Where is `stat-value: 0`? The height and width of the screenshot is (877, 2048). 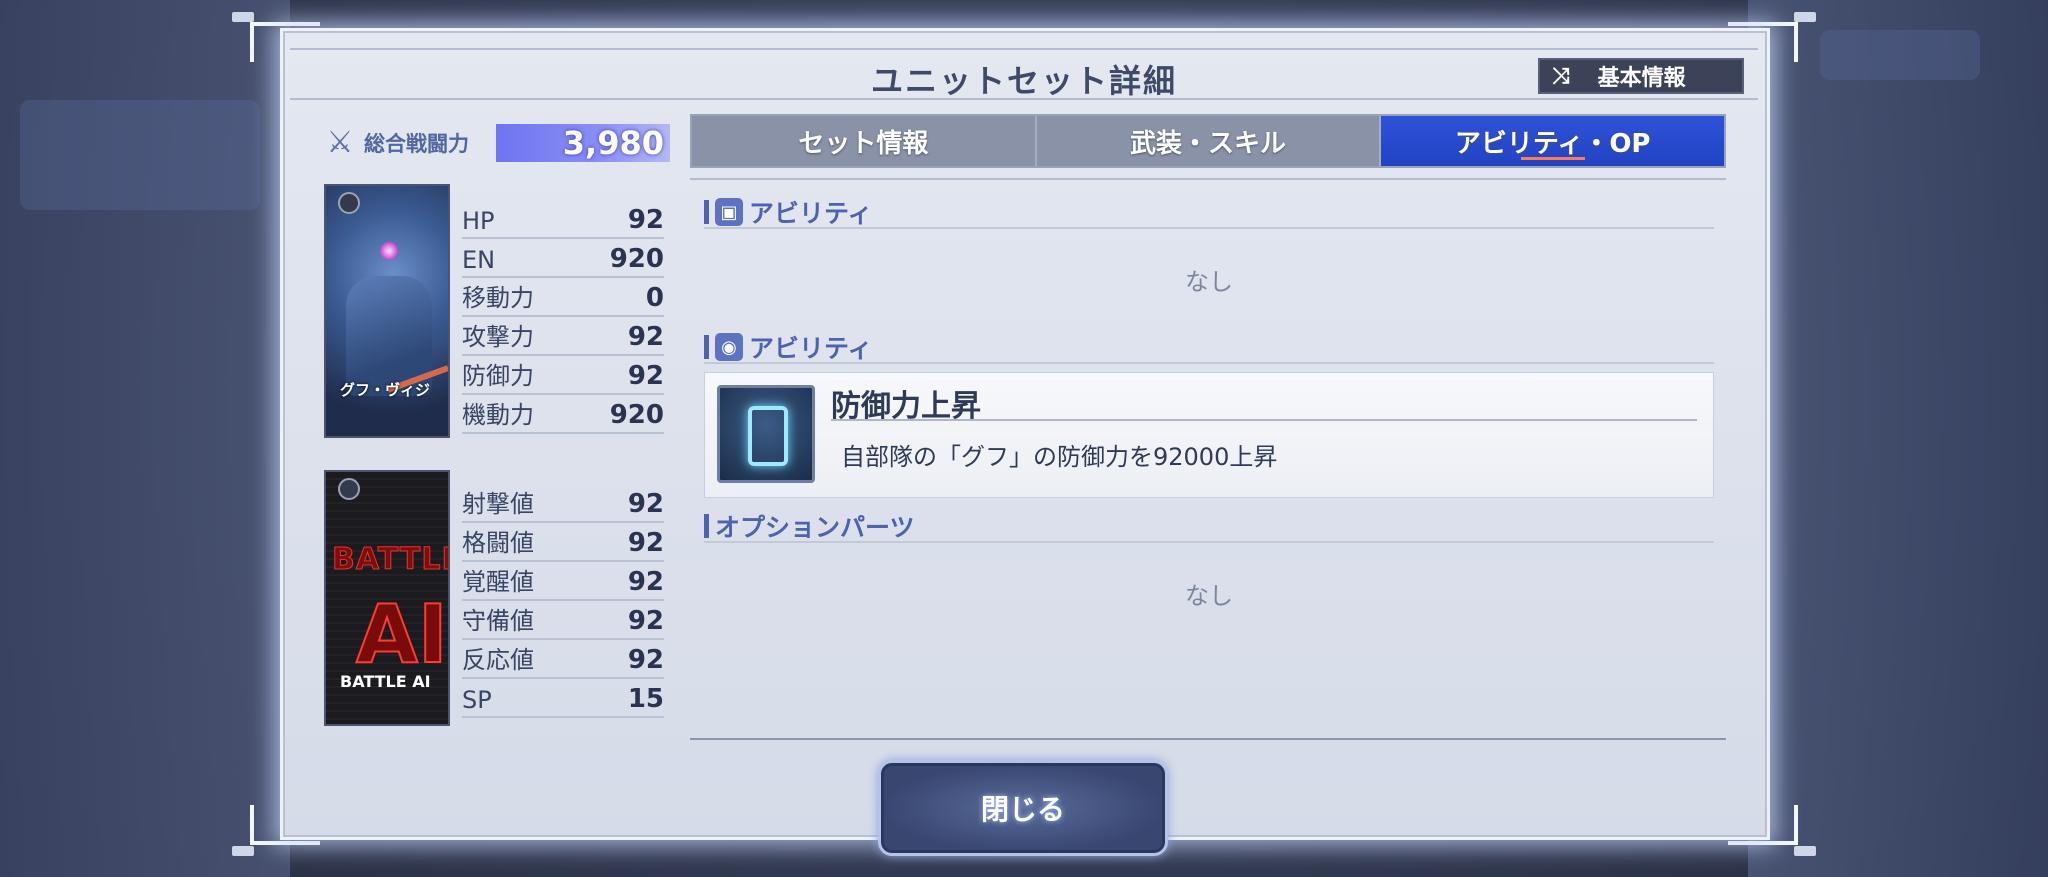 stat-value: 0 is located at coordinates (654, 298).